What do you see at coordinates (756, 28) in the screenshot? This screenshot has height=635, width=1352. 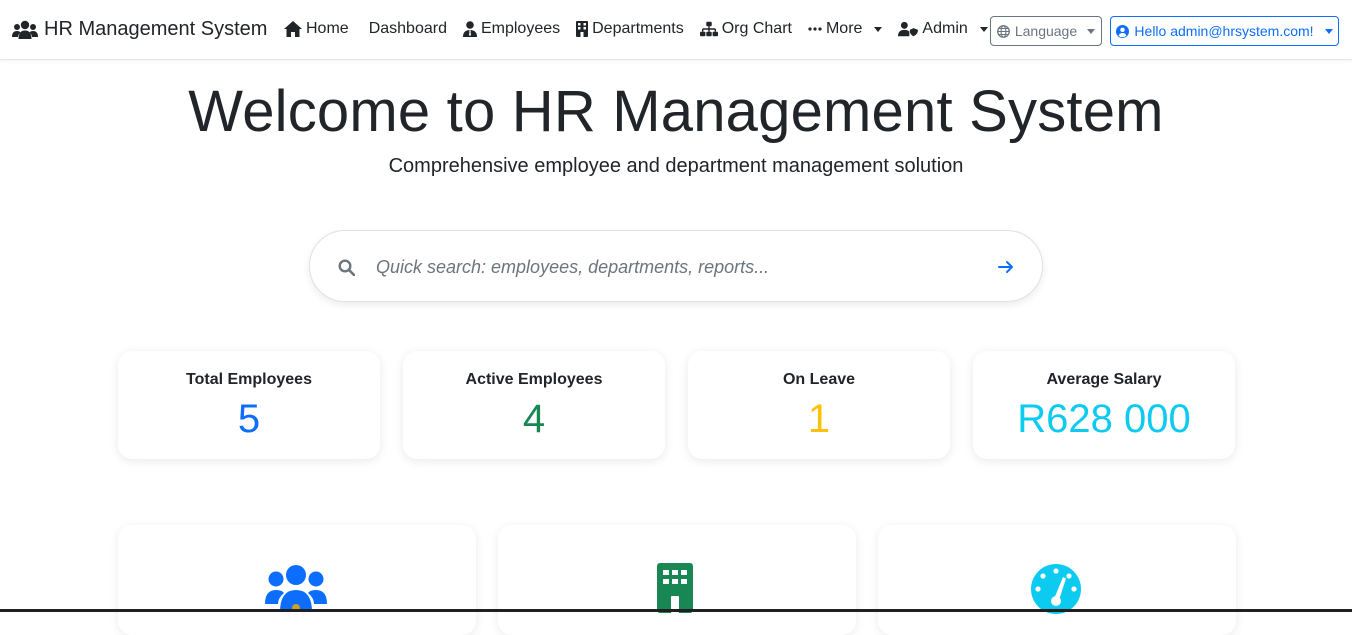 I see `nav-org-chart-label: Org Chart` at bounding box center [756, 28].